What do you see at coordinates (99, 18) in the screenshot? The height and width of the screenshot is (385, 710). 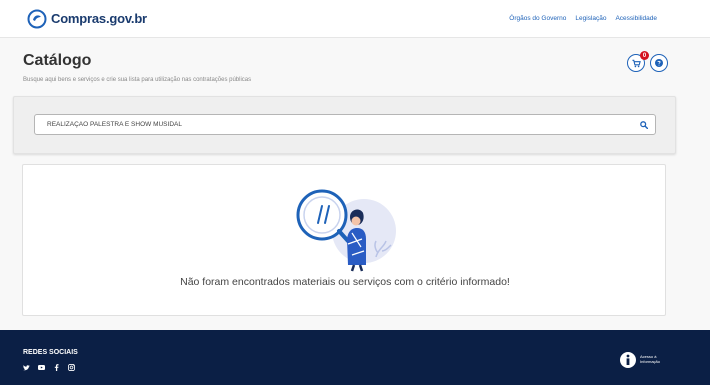 I see `logo-text: Compras.gov.br` at bounding box center [99, 18].